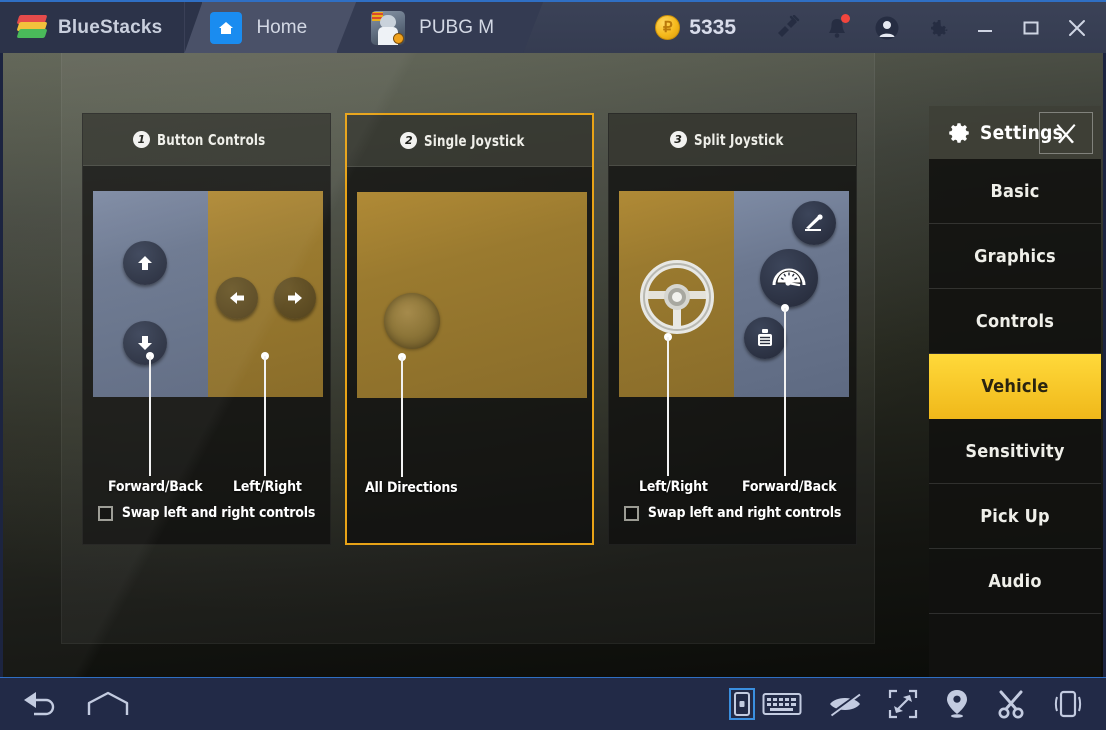  Describe the element at coordinates (32, 27) in the screenshot. I see `bluestacks-logo-icon` at that location.